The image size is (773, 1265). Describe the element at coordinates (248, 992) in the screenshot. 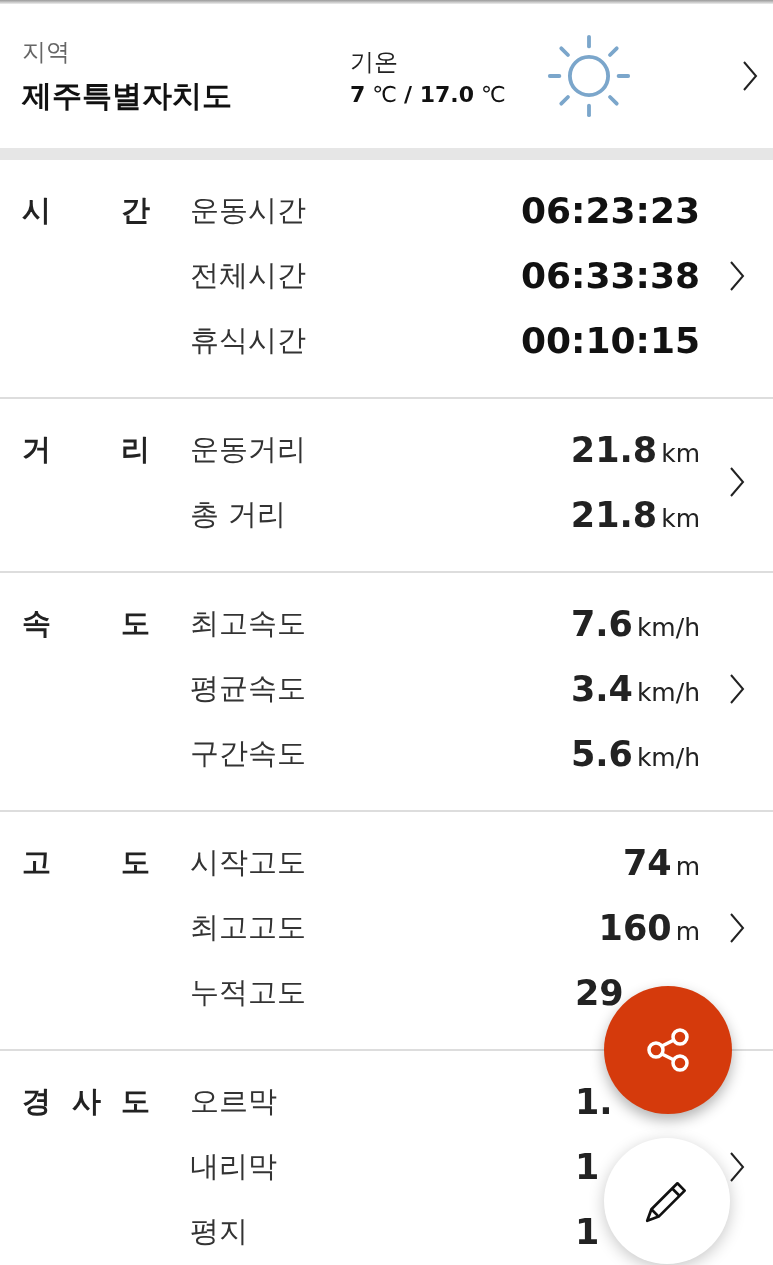

I see `stat-label: 누적고도` at that location.